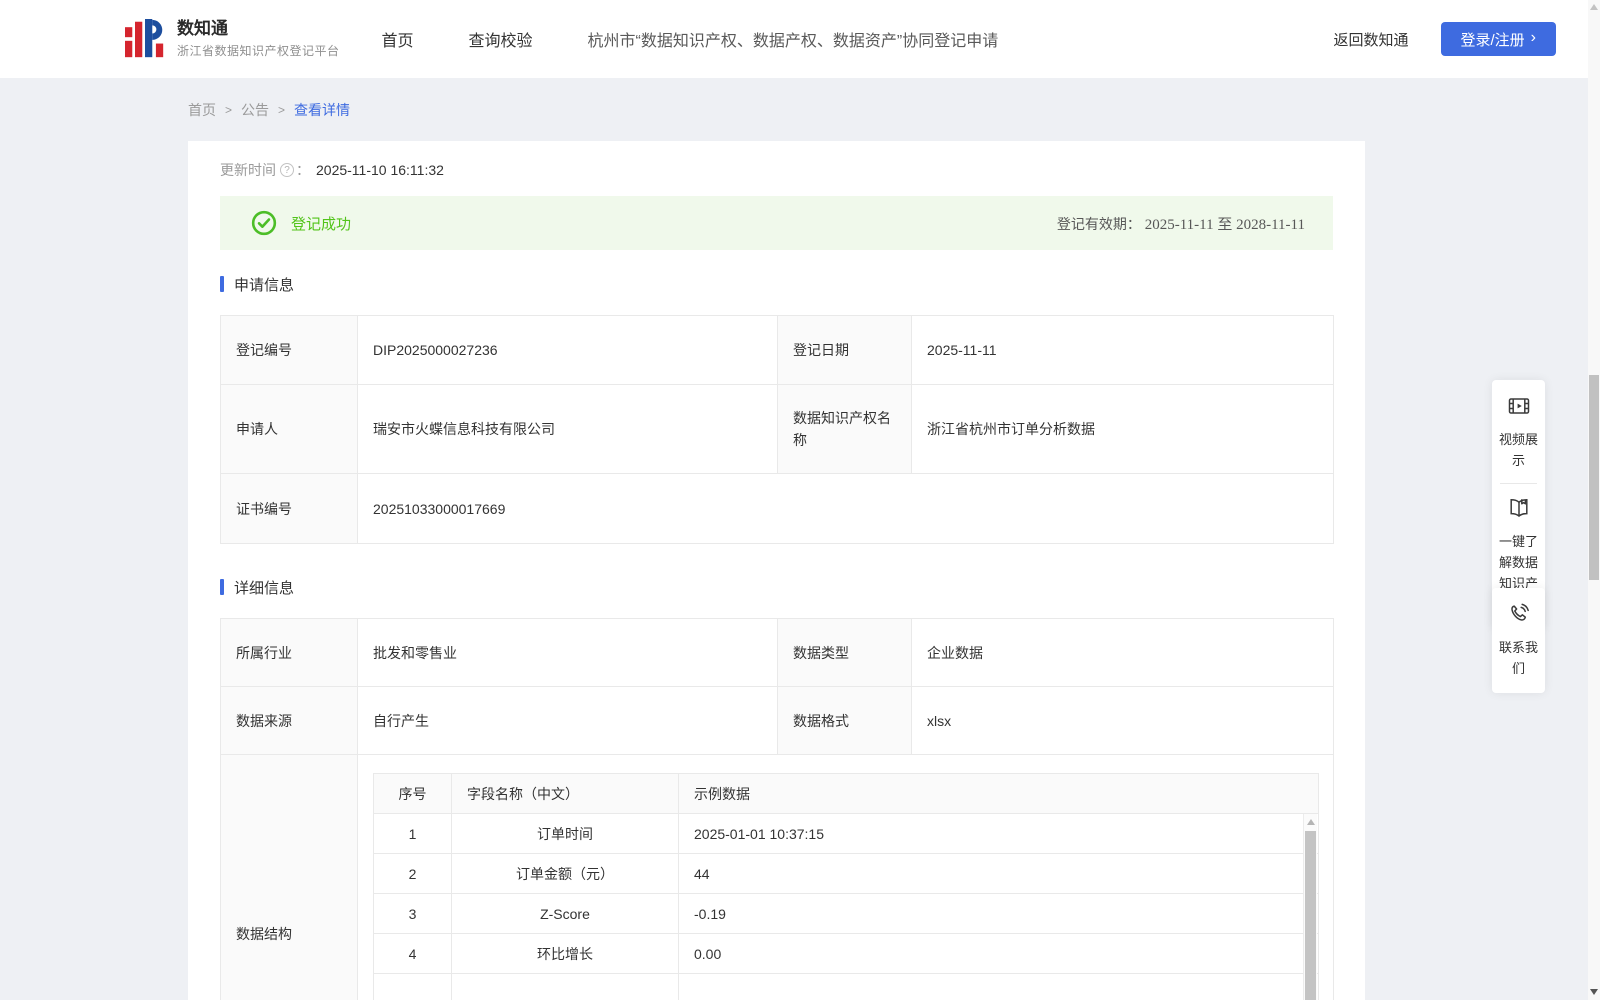  Describe the element at coordinates (398, 39) in the screenshot. I see `nav-home: 首页` at that location.